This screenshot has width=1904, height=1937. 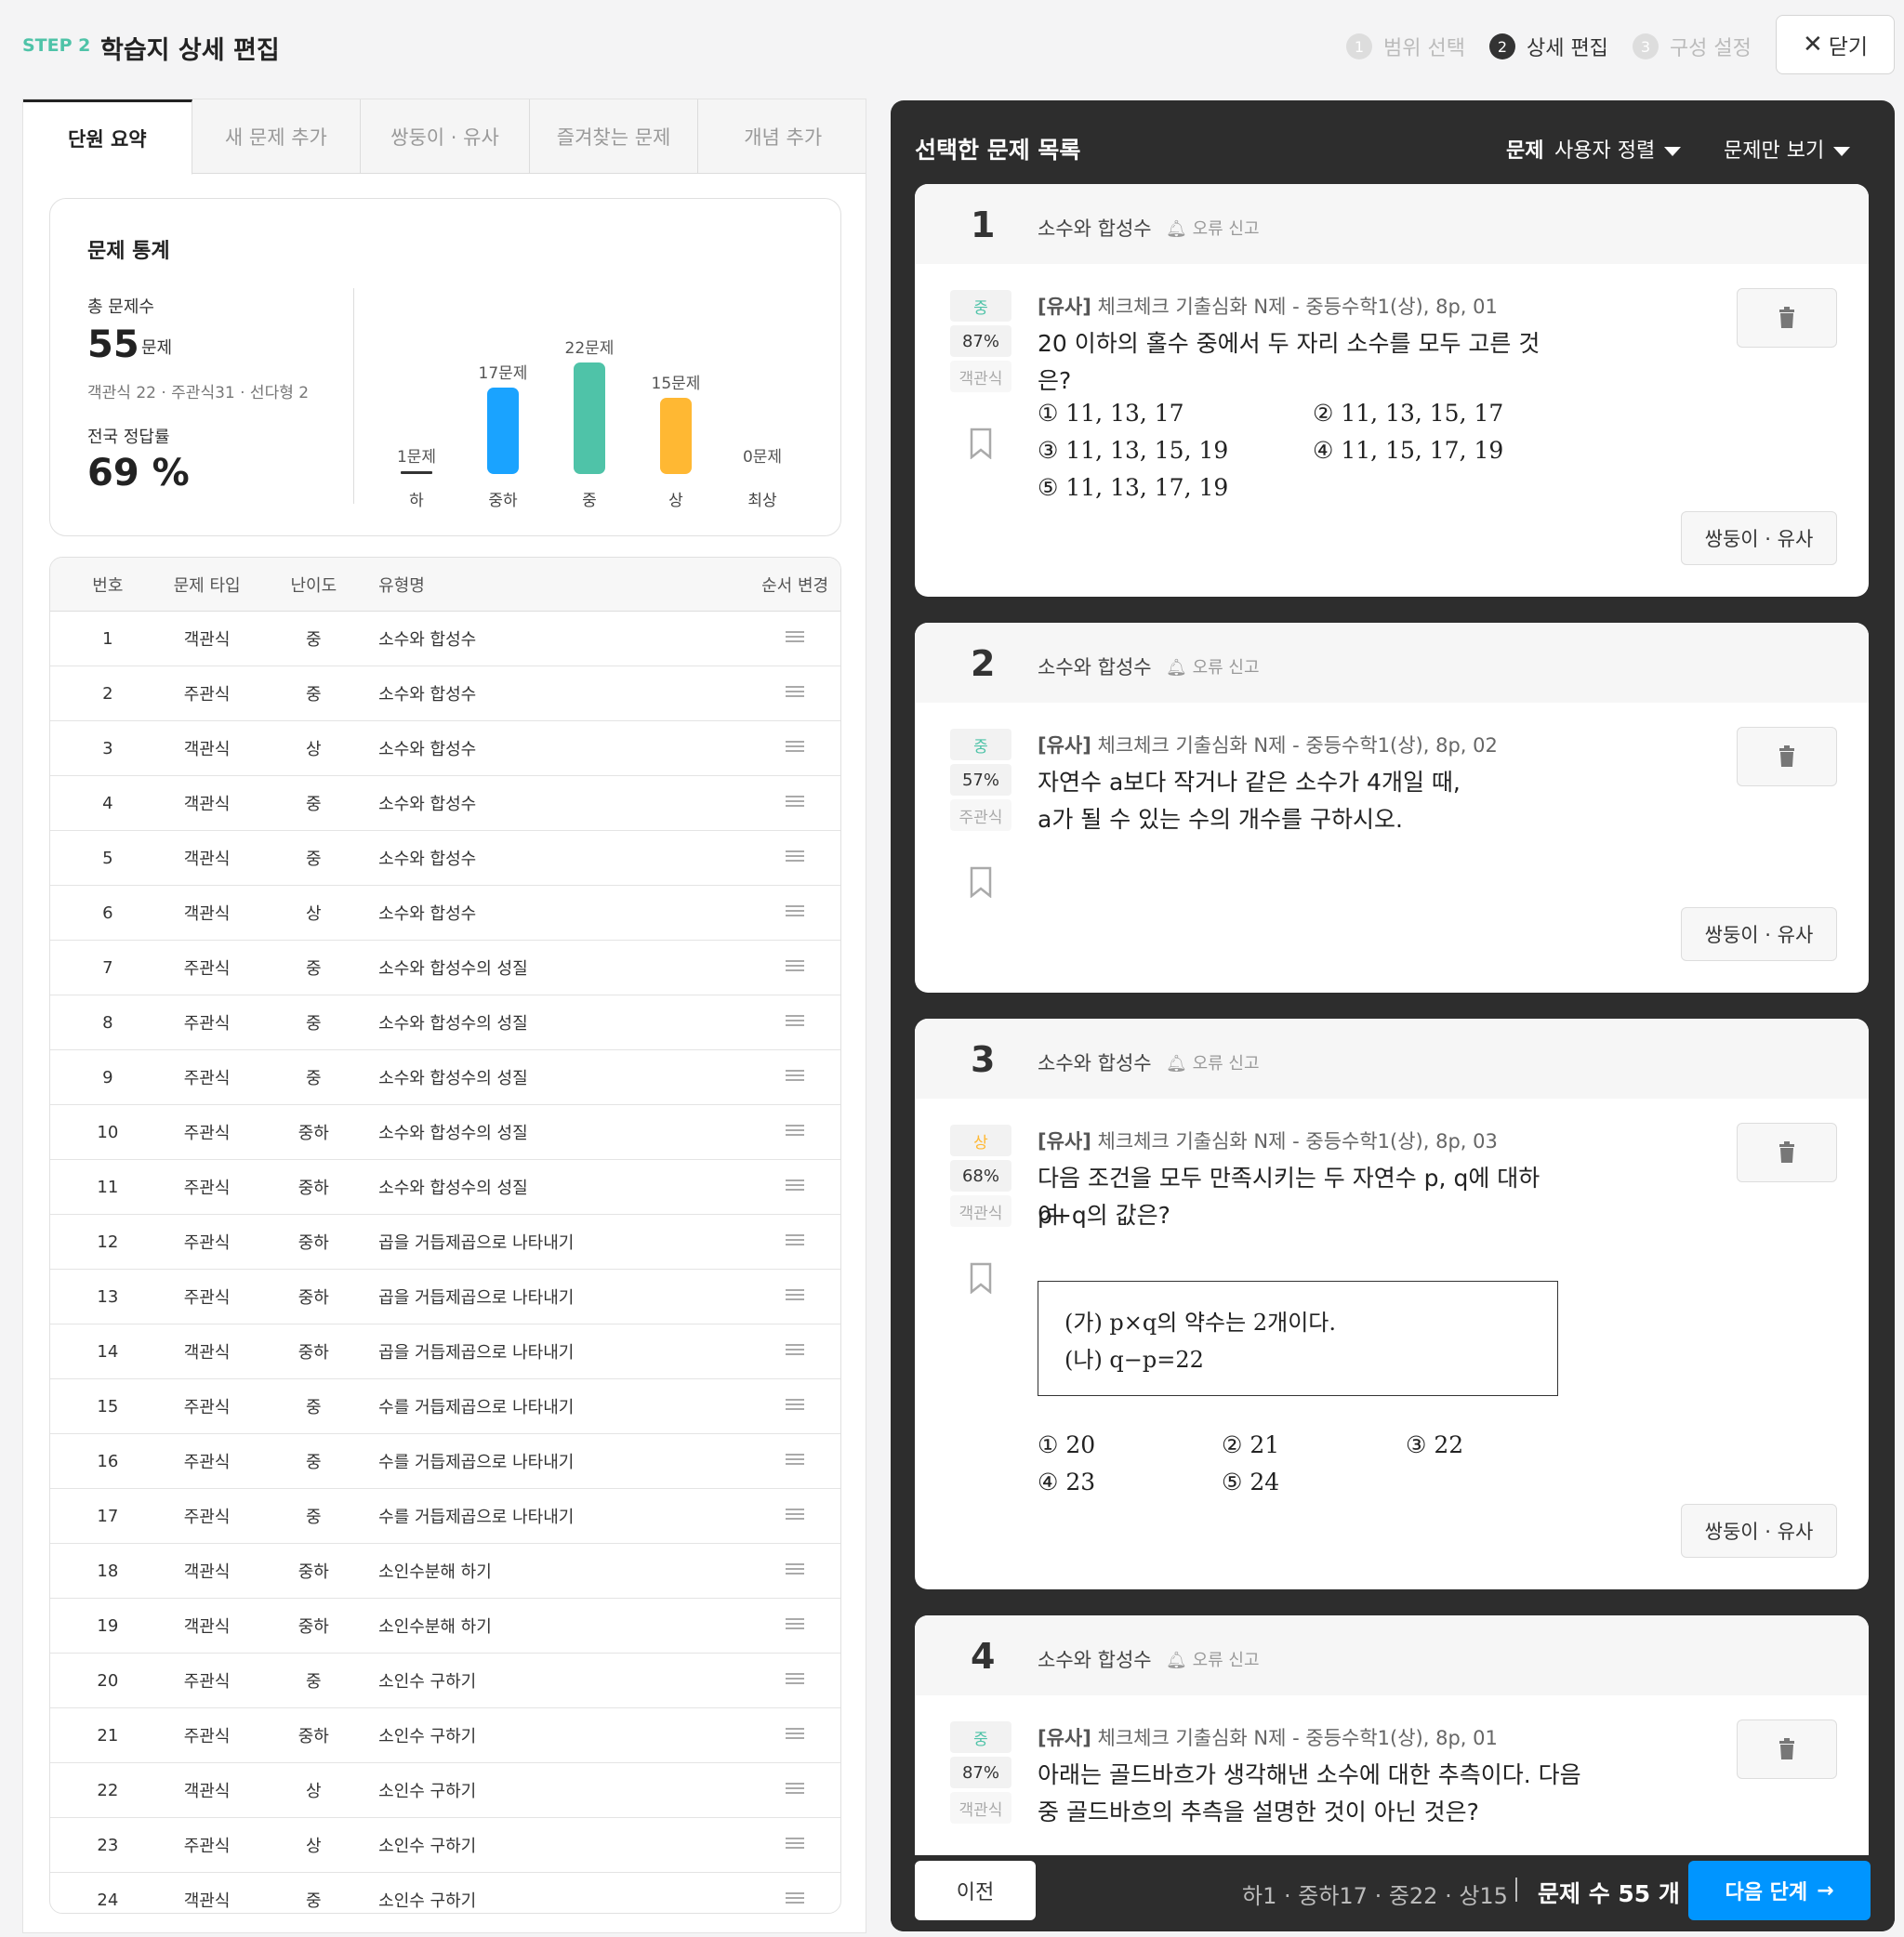 I want to click on table-row: 6 객관식 상 소수와 합성수, so click(x=445, y=913).